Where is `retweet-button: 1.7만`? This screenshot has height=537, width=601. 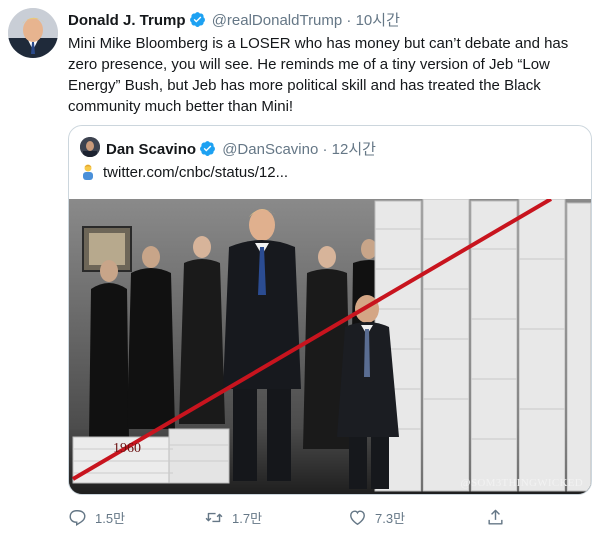 retweet-button: 1.7만 is located at coordinates (233, 517).